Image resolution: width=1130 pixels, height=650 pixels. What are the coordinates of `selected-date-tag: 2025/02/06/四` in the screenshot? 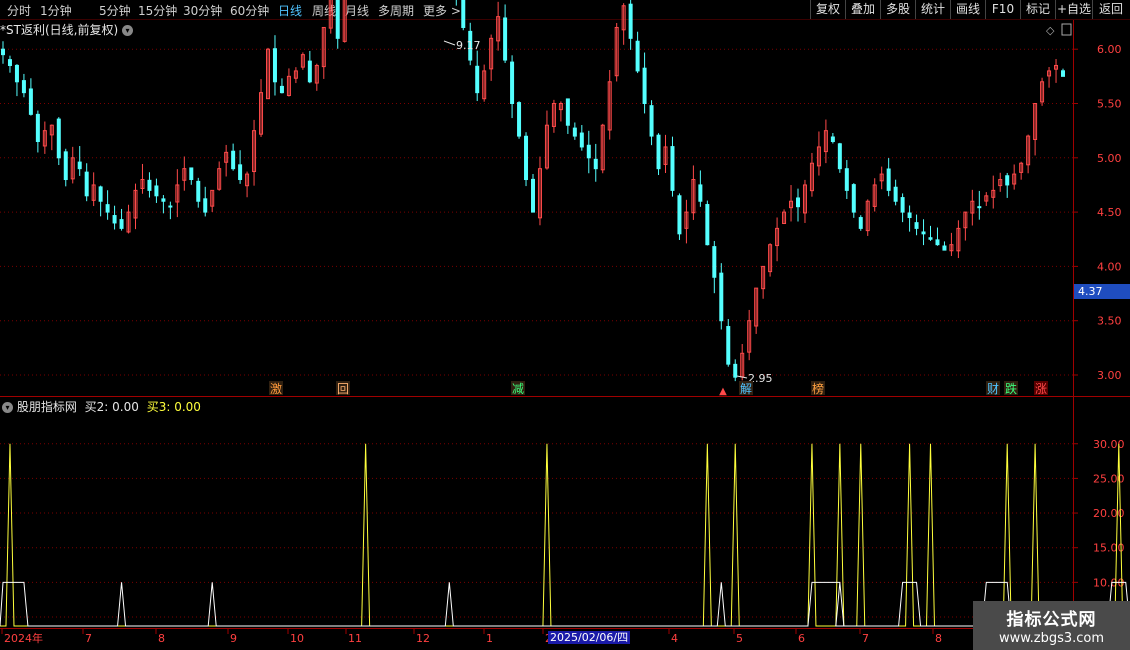 It's located at (589, 637).